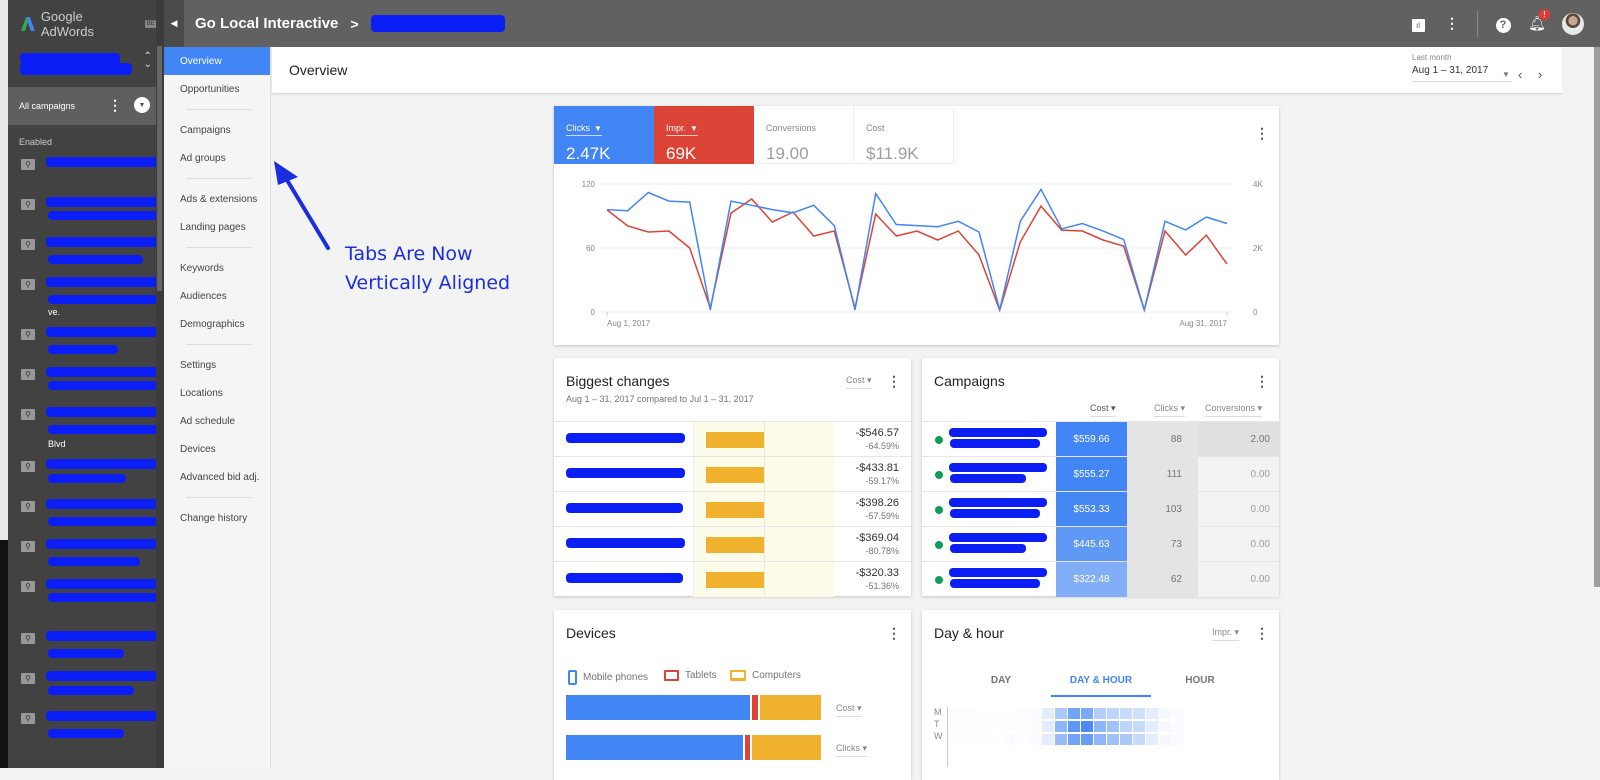  Describe the element at coordinates (1503, 24) in the screenshot. I see `help-icon: ?` at that location.